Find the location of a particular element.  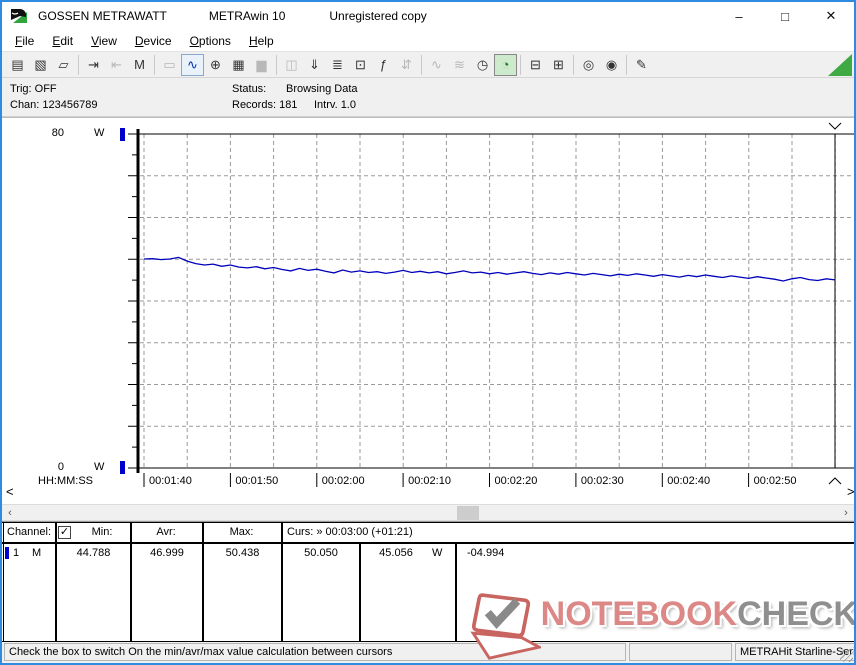

menu-help: Help is located at coordinates (261, 41).